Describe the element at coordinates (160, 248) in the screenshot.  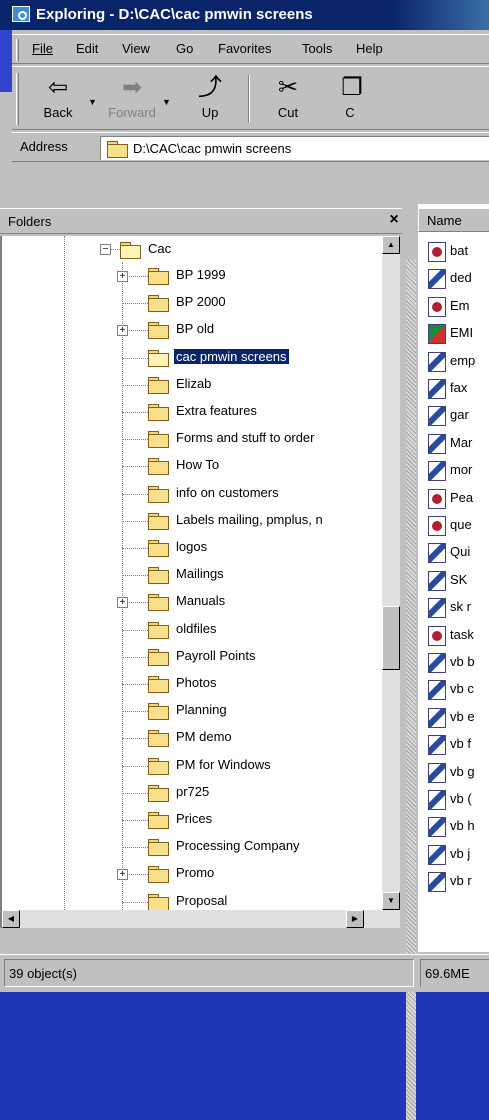
I see `tree-item-label: Cac` at that location.